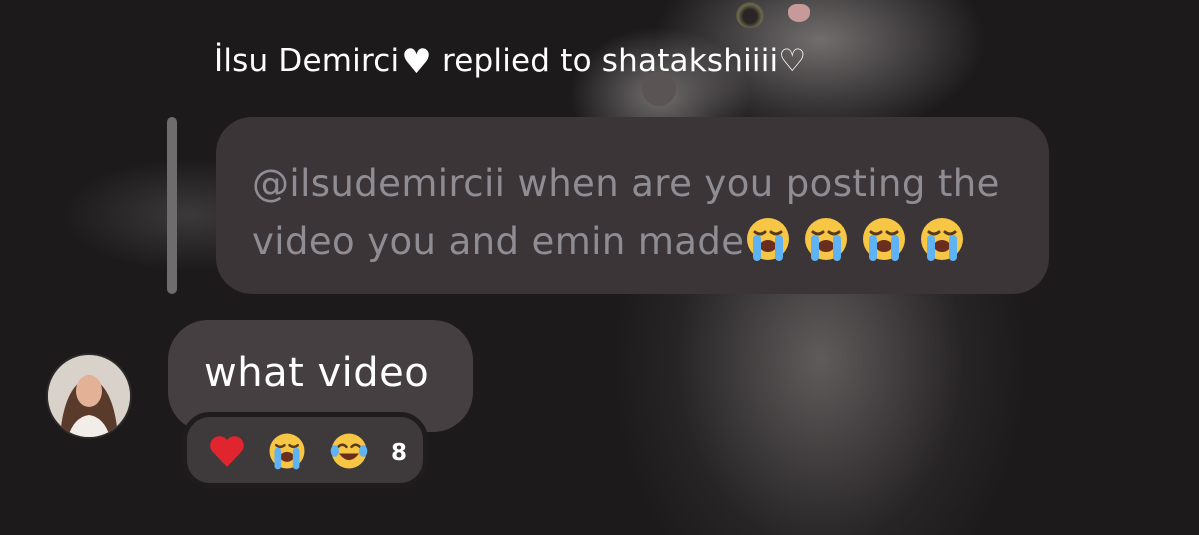 Image resolution: width=1199 pixels, height=535 pixels. I want to click on reactions-pill: 8, so click(305, 450).